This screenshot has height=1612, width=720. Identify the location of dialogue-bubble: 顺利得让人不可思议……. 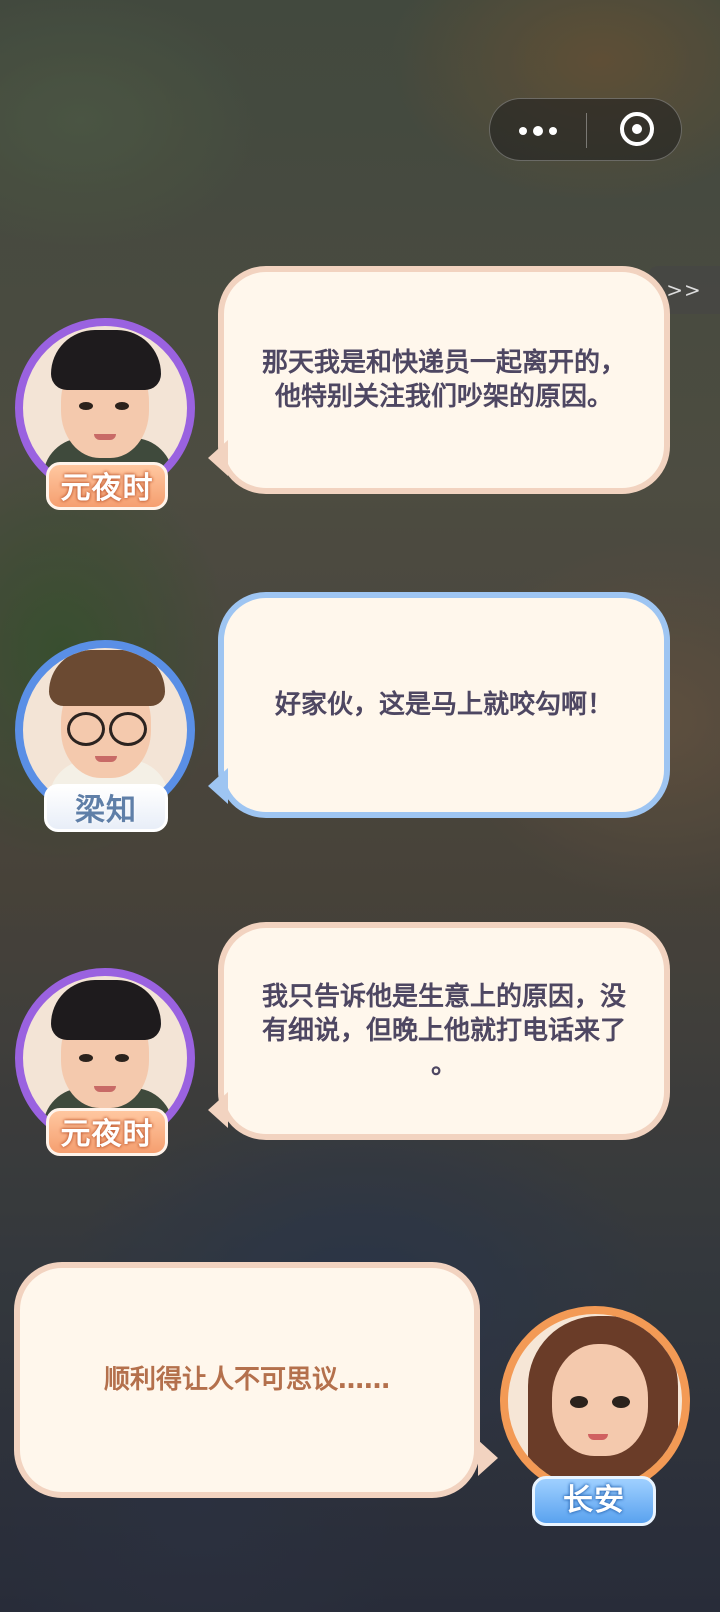
(247, 1380).